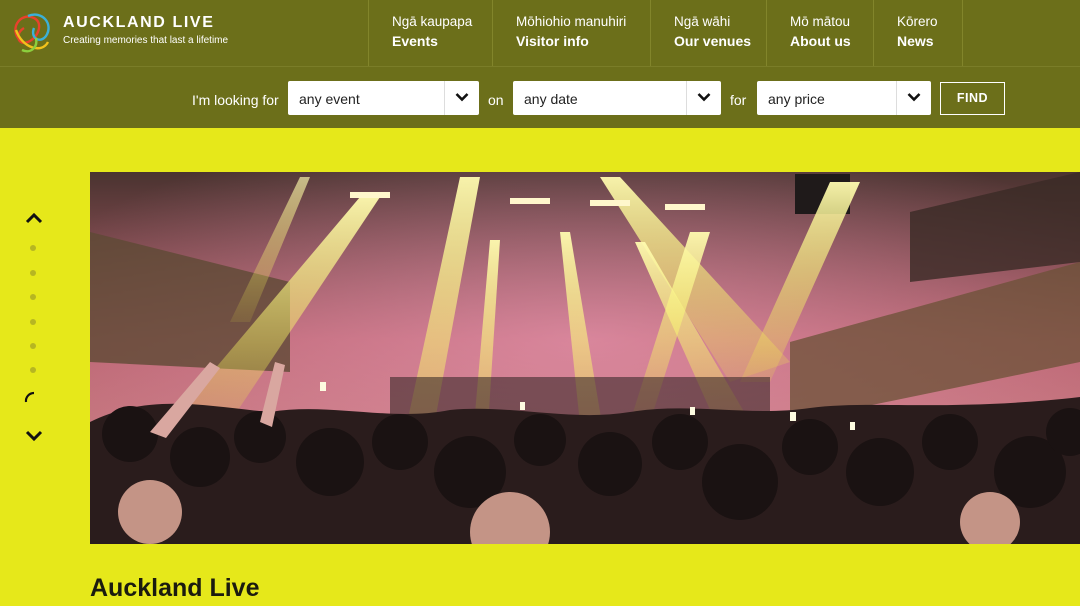 The width and height of the screenshot is (1080, 606). What do you see at coordinates (329, 99) in the screenshot?
I see `event-type-value: any event` at bounding box center [329, 99].